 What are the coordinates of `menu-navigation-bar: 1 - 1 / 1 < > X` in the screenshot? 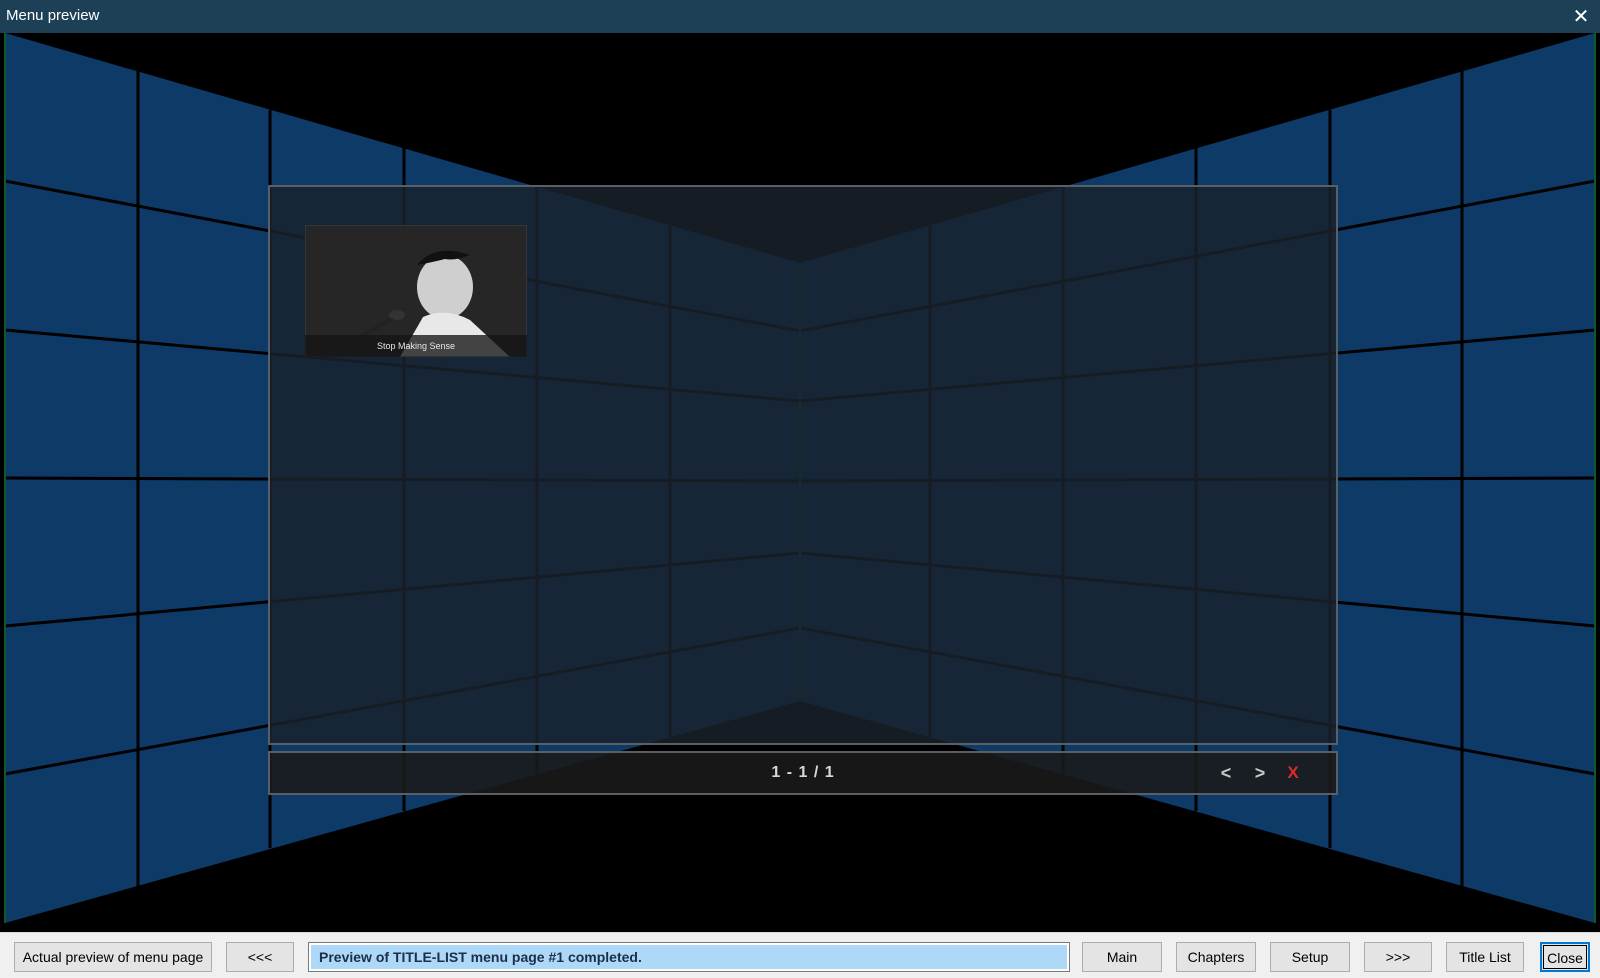 It's located at (803, 773).